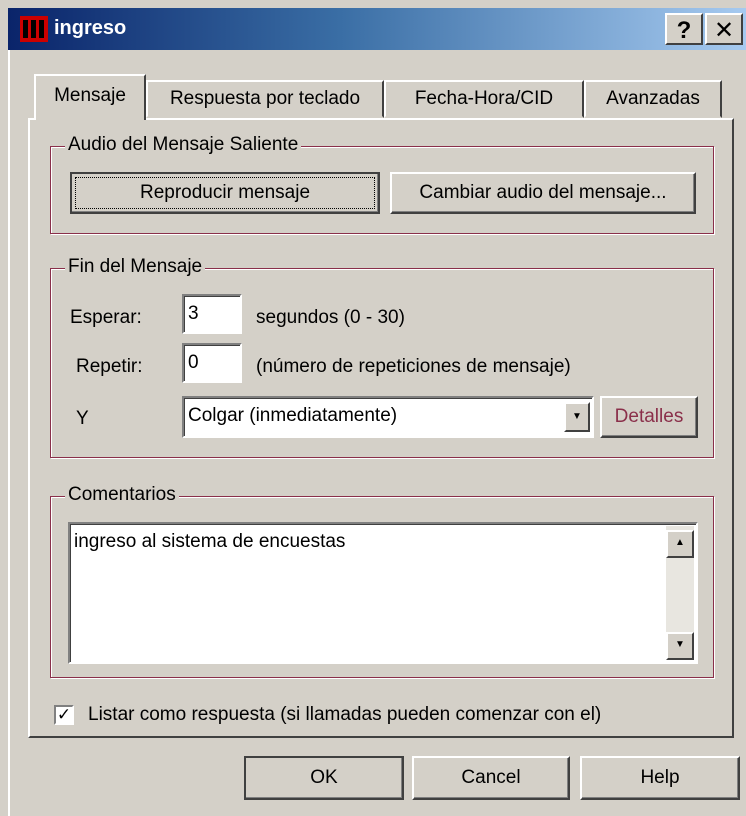 The image size is (746, 816). Describe the element at coordinates (135, 267) in the screenshot. I see `end-group-title: Fin del Mensaje` at that location.